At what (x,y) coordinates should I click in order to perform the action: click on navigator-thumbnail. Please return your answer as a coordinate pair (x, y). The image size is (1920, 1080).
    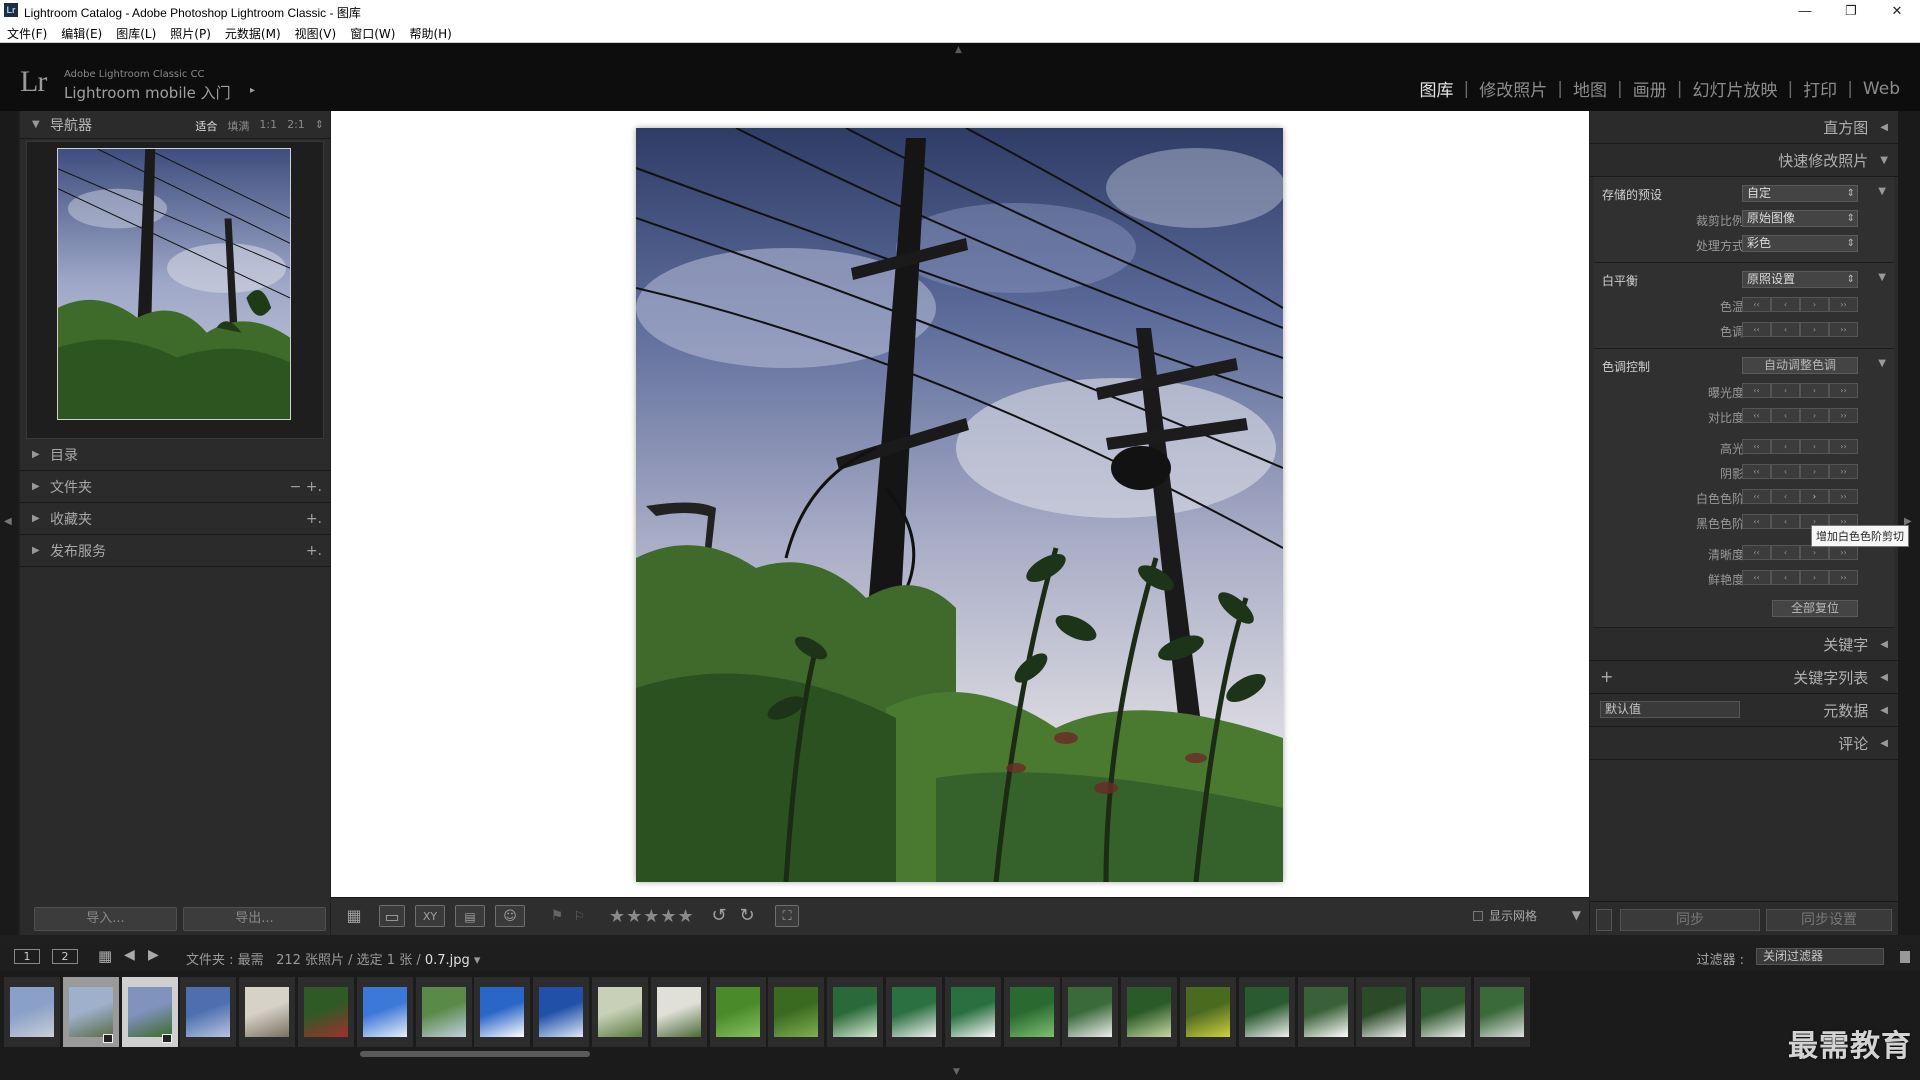
    Looking at the image, I should click on (174, 284).